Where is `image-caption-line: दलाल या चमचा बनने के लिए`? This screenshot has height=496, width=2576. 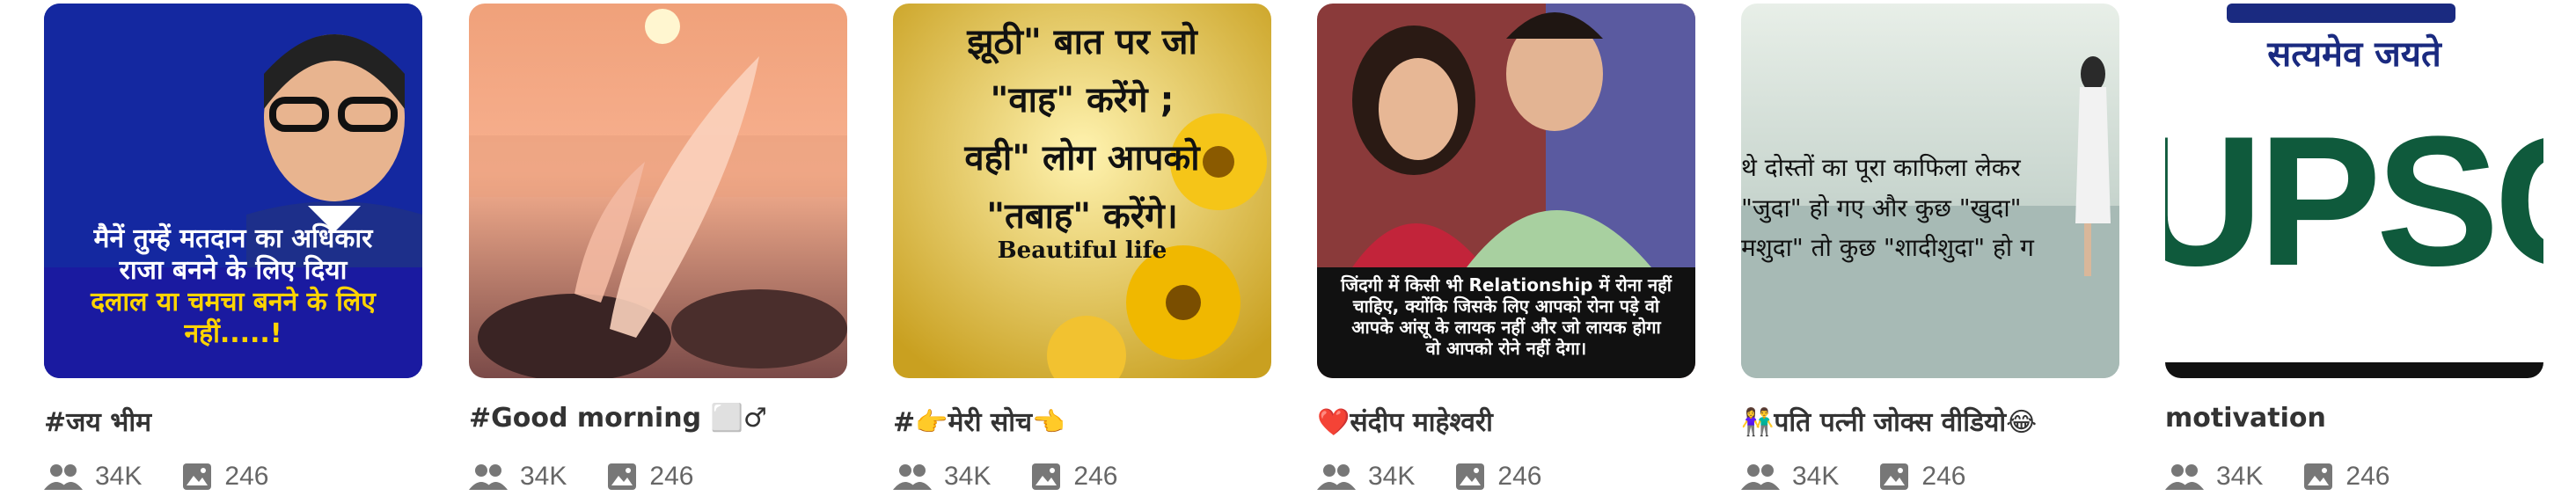 image-caption-line: दलाल या चमचा बनने के लिए is located at coordinates (233, 302).